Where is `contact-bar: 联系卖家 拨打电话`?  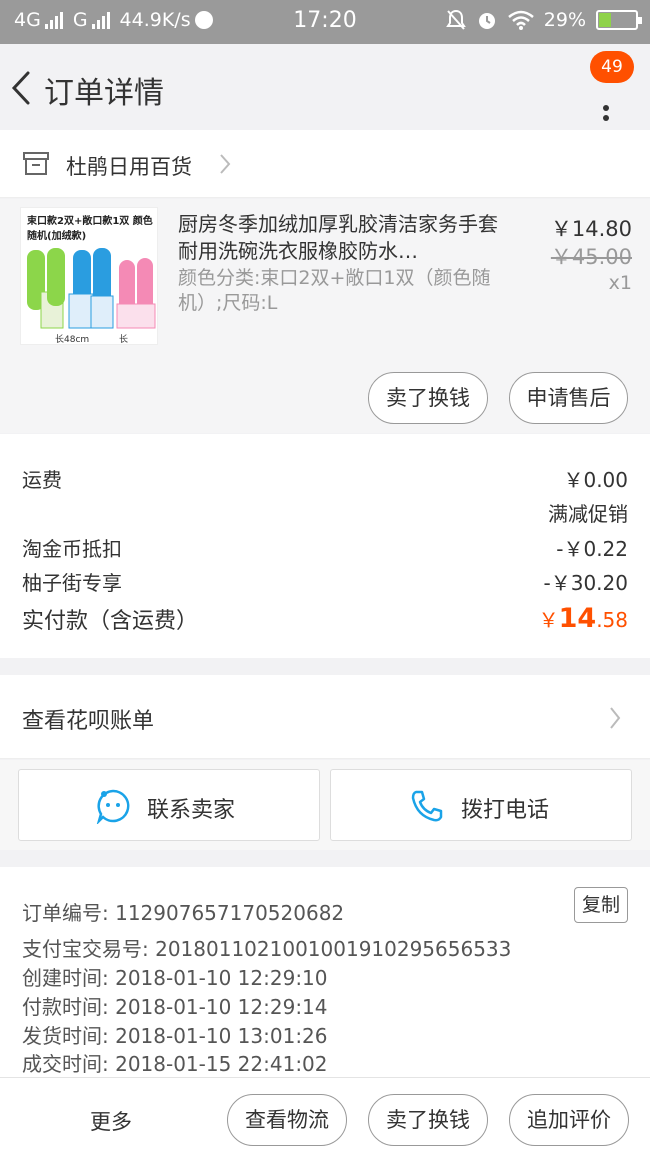 contact-bar: 联系卖家 拨打电话 is located at coordinates (325, 805).